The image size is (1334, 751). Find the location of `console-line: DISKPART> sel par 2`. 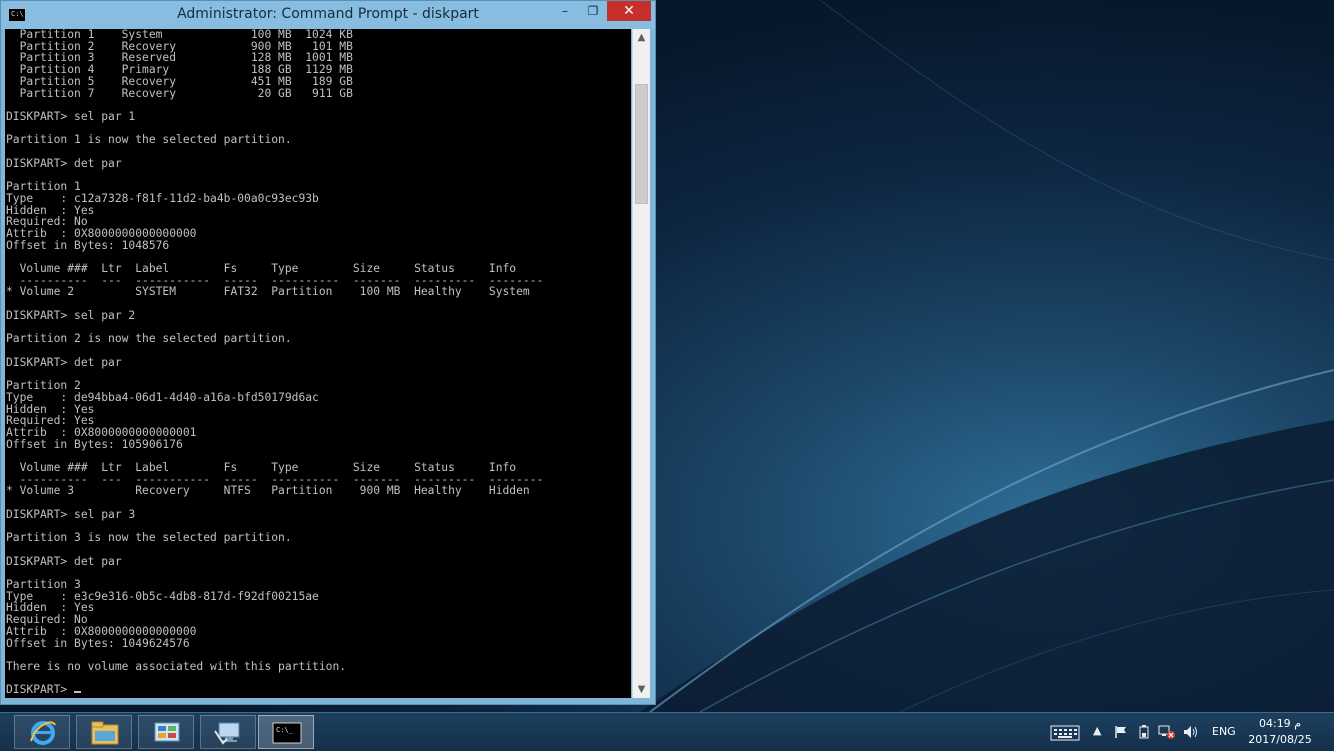

console-line: DISKPART> sel par 2 is located at coordinates (71, 315).